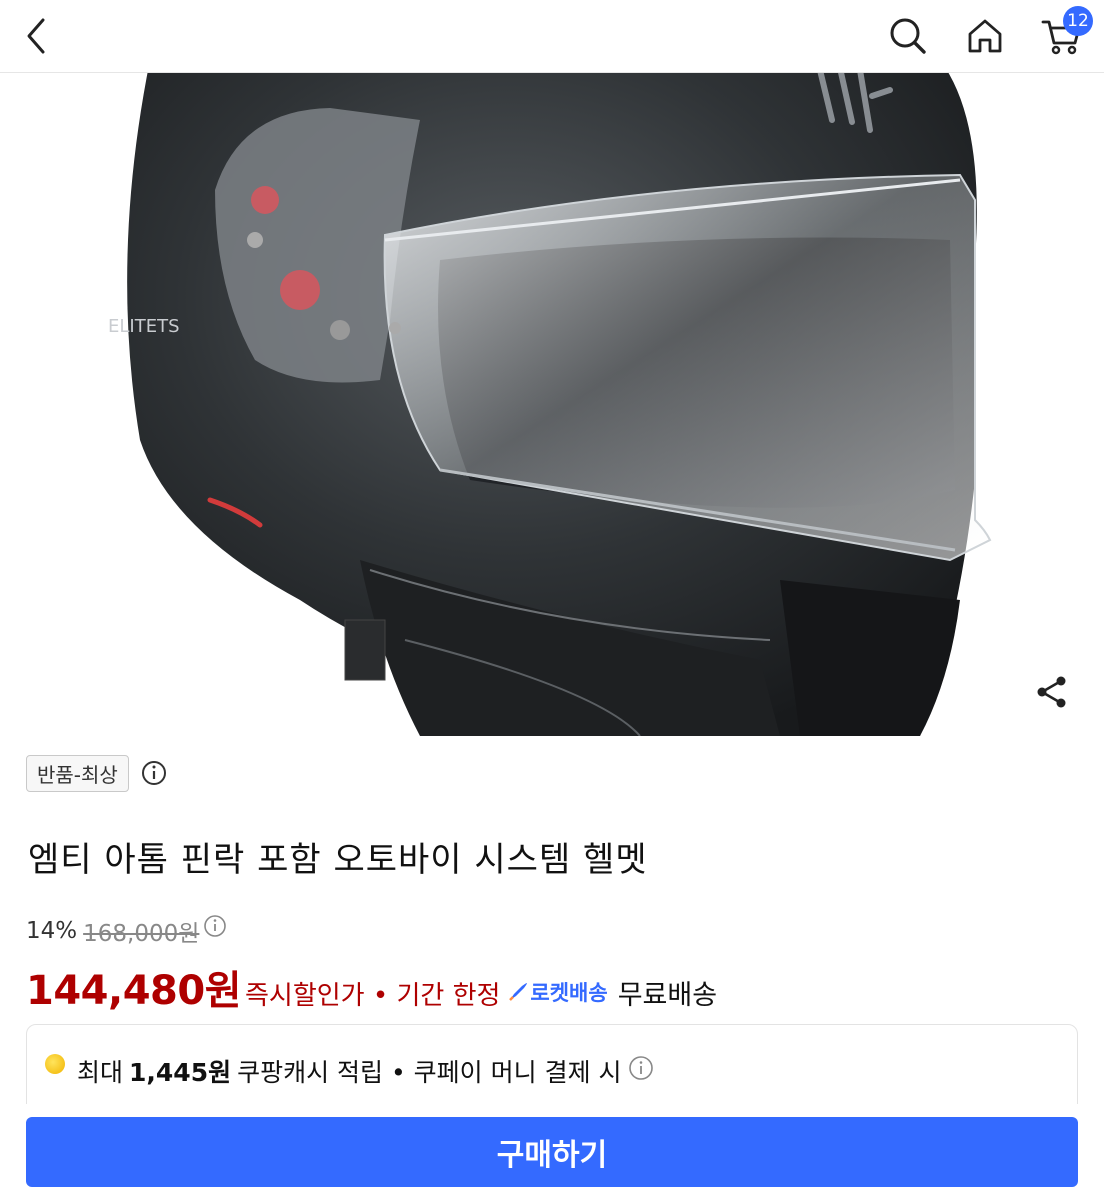 This screenshot has width=1104, height=1200. I want to click on search-icon, so click(908, 36).